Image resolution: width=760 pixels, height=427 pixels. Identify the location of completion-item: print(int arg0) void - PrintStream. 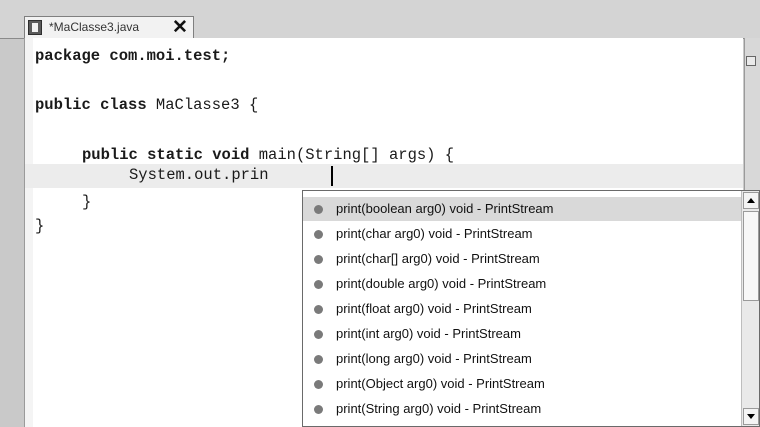
(522, 334).